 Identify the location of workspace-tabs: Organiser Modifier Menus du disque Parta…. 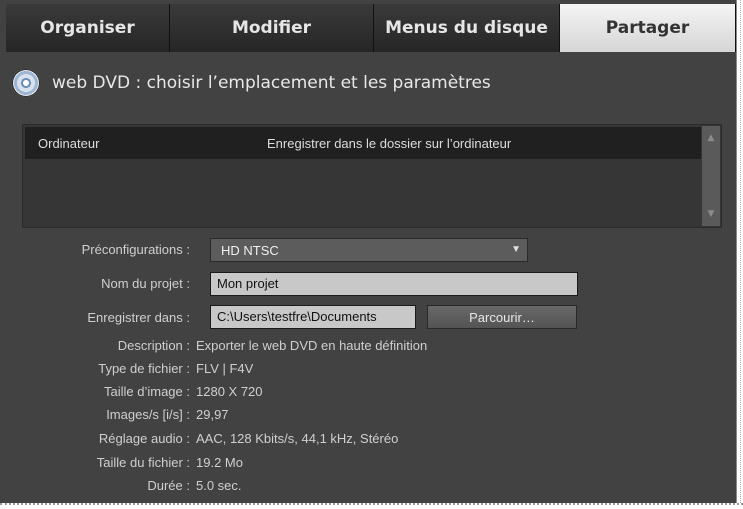
(371, 28).